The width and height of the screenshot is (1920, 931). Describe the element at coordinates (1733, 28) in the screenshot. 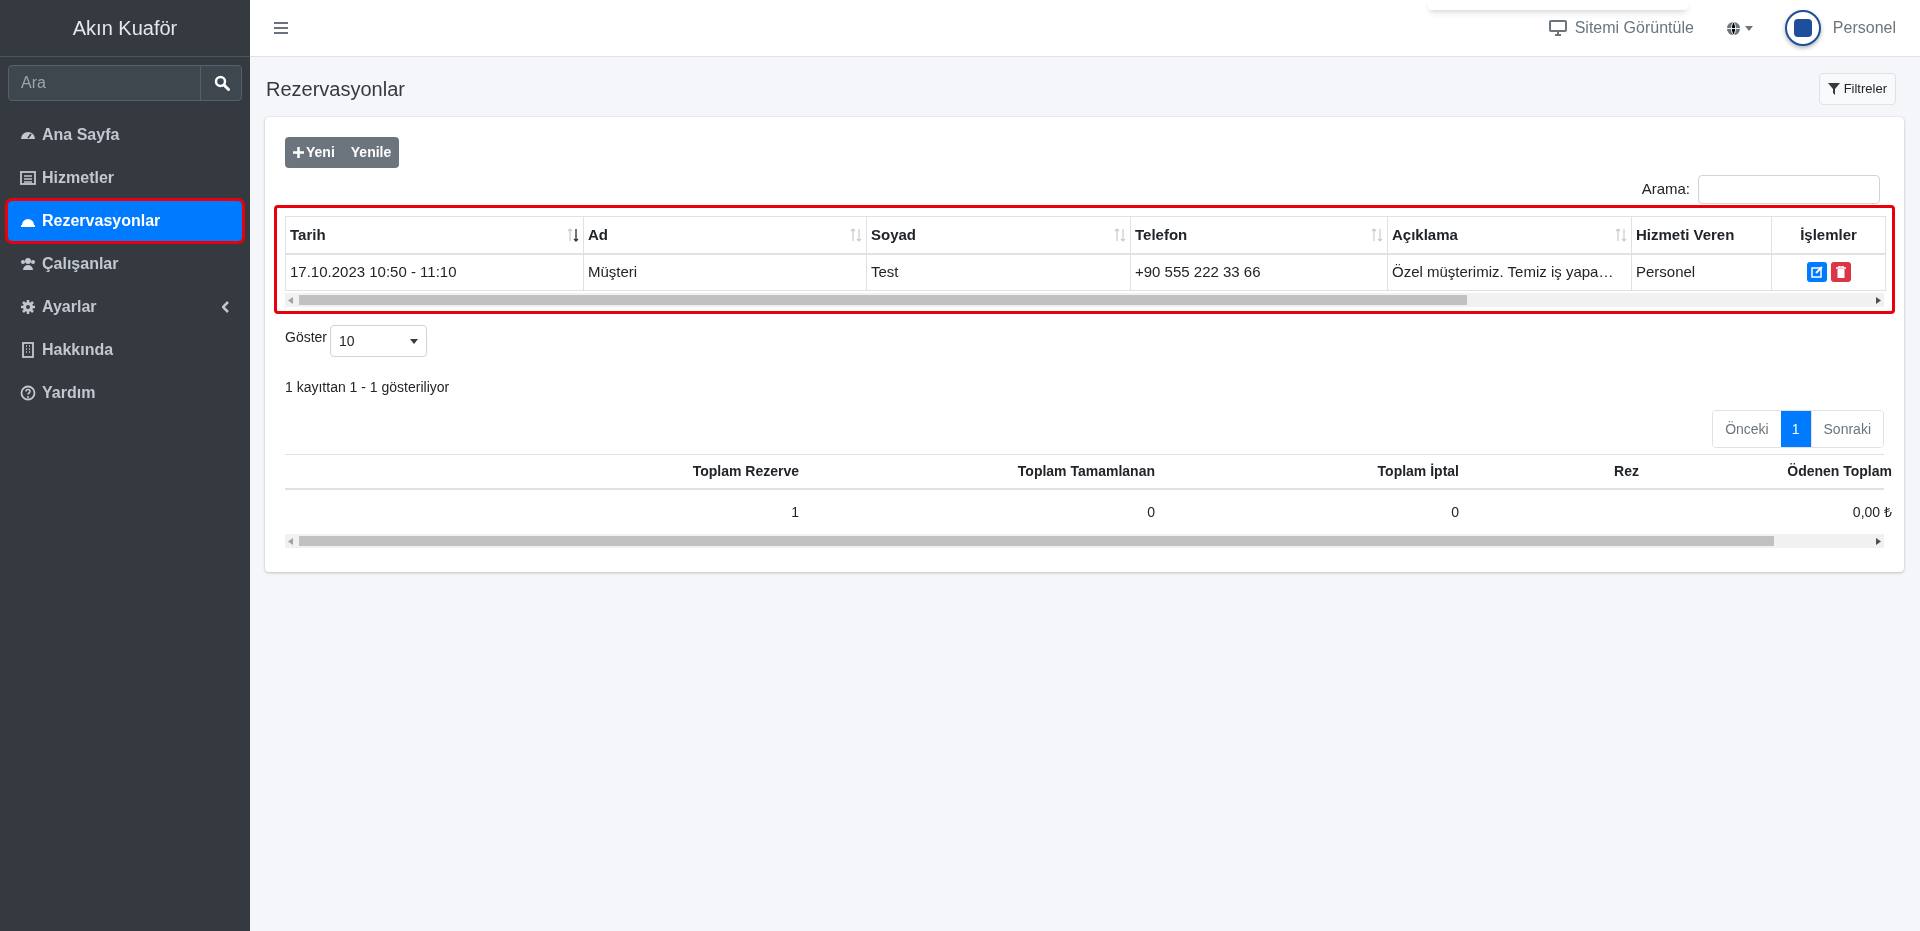

I see `globe-icon` at that location.